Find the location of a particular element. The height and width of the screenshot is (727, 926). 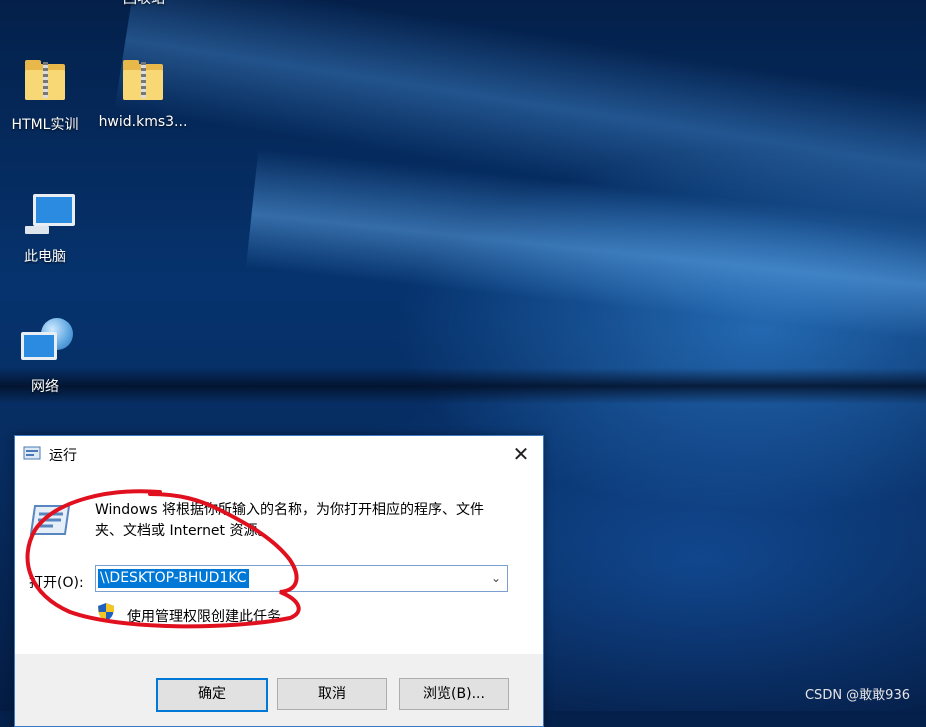

desktop-icon-label: 此电脑 is located at coordinates (45, 257).